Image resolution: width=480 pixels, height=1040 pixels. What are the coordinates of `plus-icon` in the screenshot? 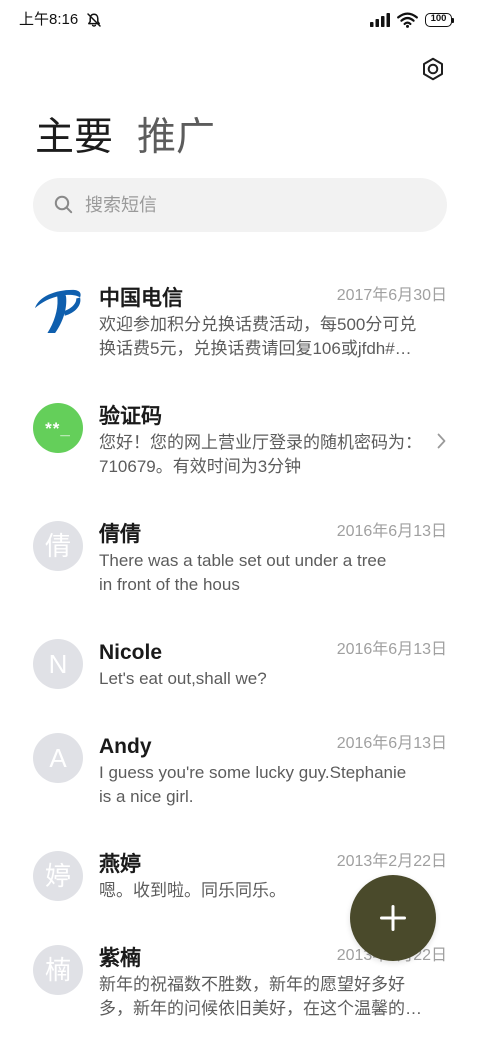 It's located at (393, 918).